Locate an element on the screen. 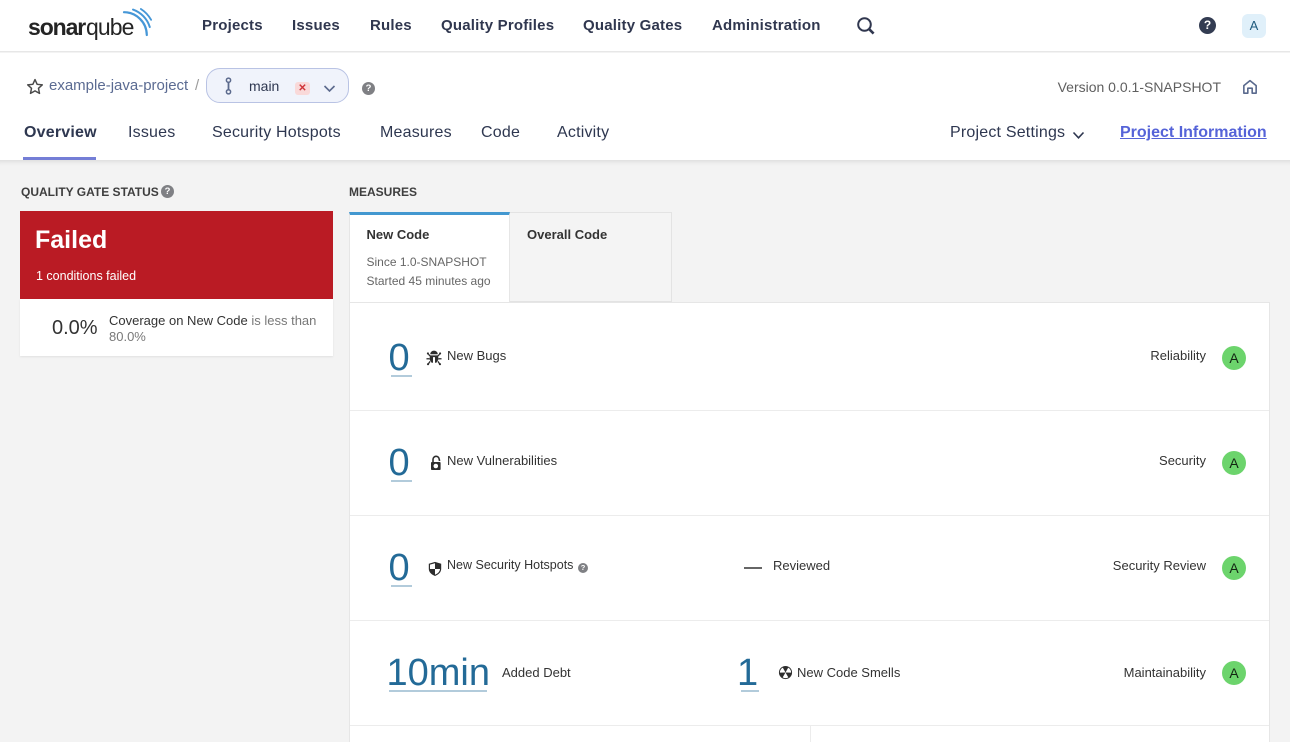 This screenshot has height=742, width=1290. svg-text: qube is located at coordinates (110, 27).